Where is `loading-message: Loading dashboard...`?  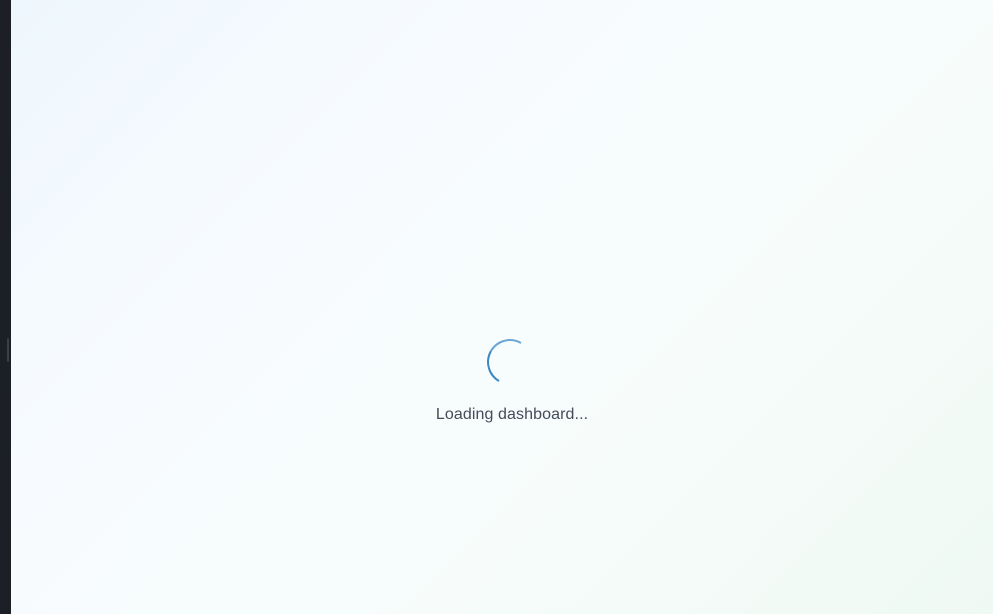
loading-message: Loading dashboard... is located at coordinates (512, 414).